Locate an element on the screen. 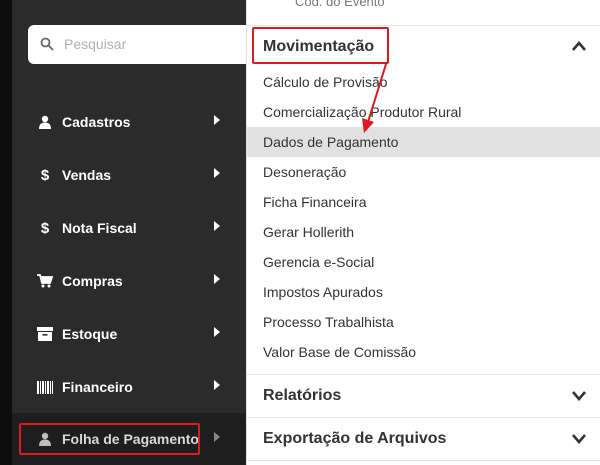  top-fragment-text: Cód. do Evento is located at coordinates (340, 4).